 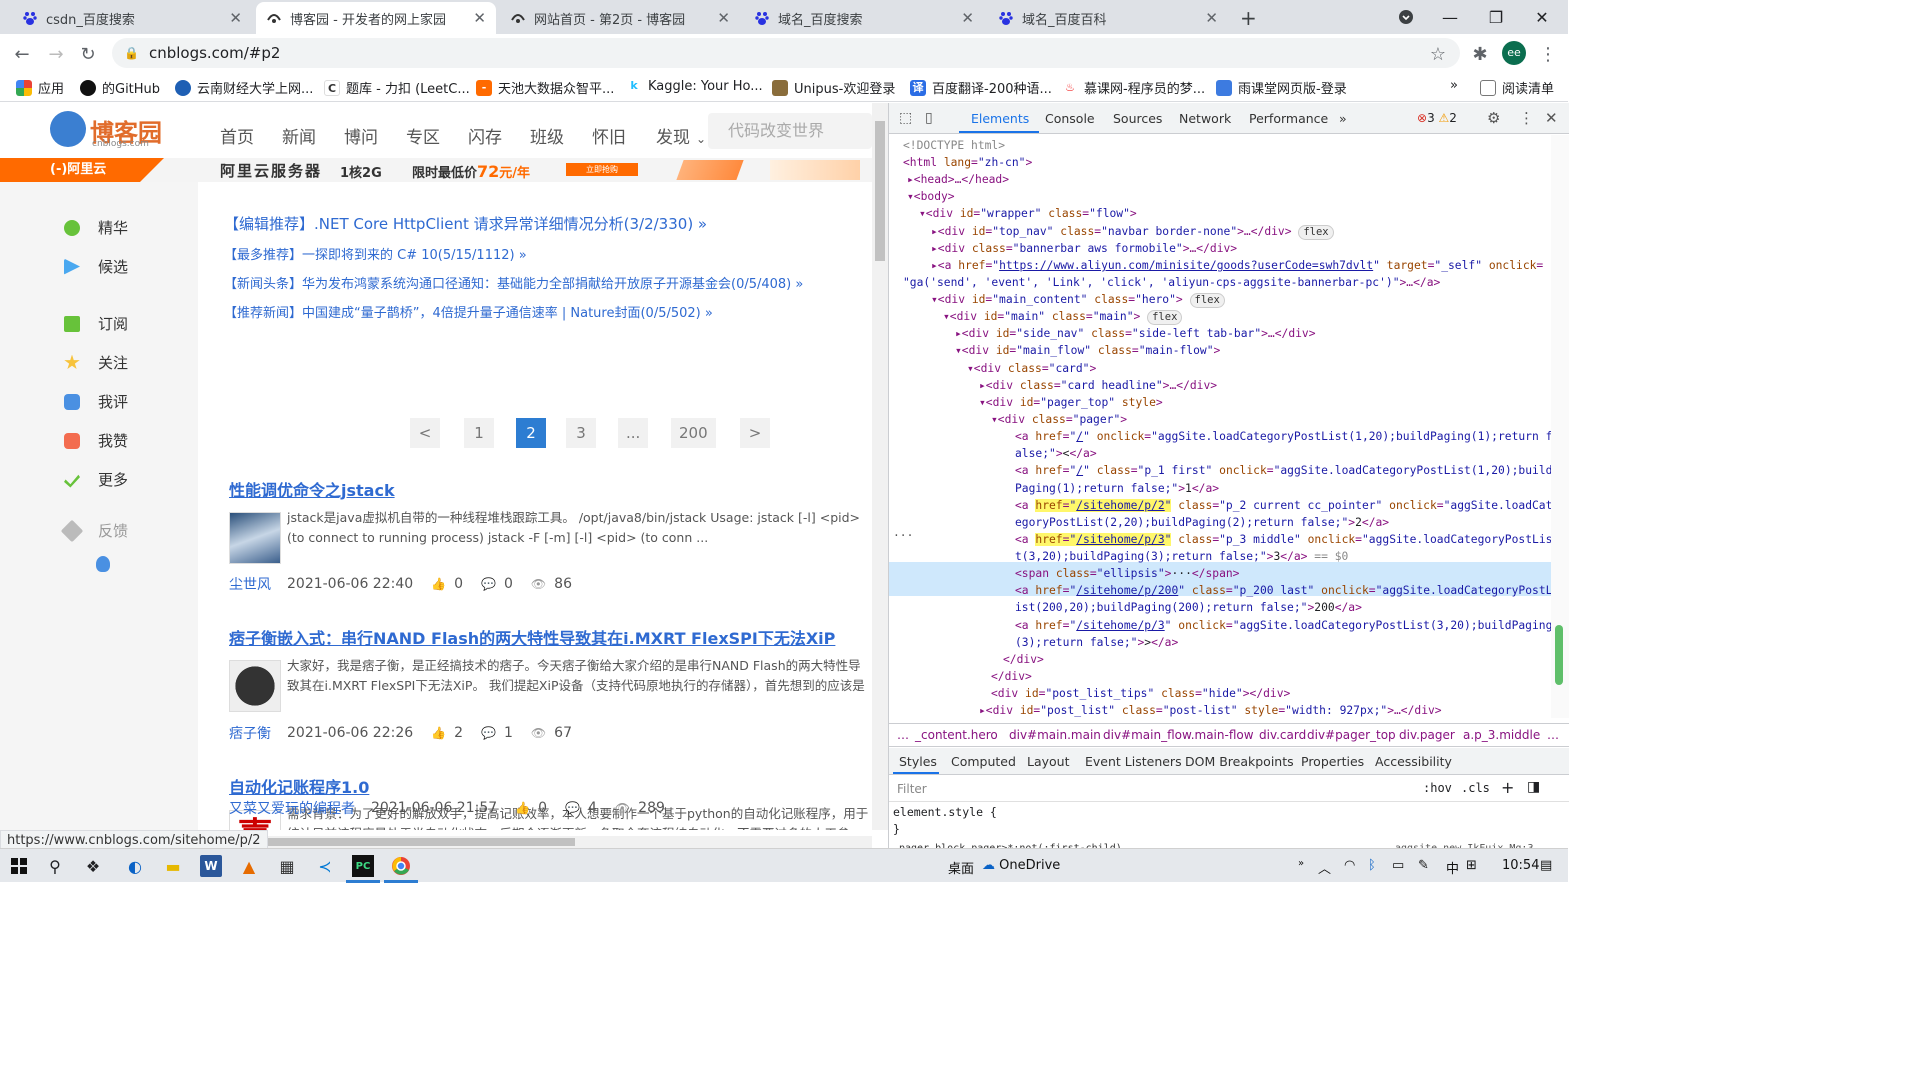 What do you see at coordinates (581, 433) in the screenshot?
I see `pager-page-3: 3` at bounding box center [581, 433].